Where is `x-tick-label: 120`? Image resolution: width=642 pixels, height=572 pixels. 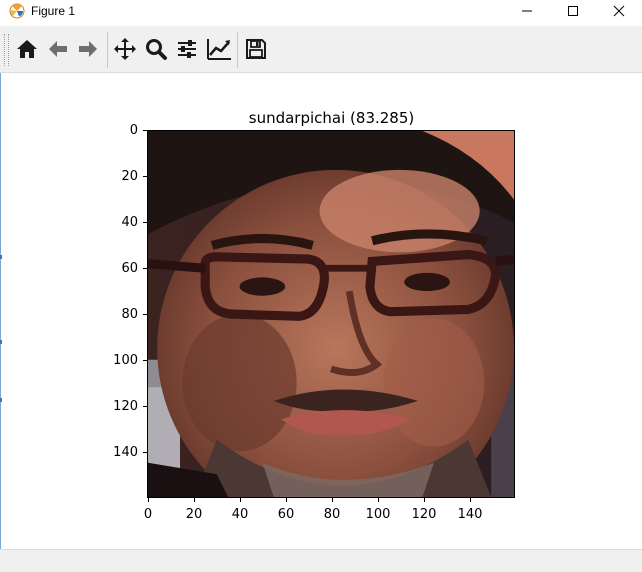 x-tick-label: 120 is located at coordinates (424, 514).